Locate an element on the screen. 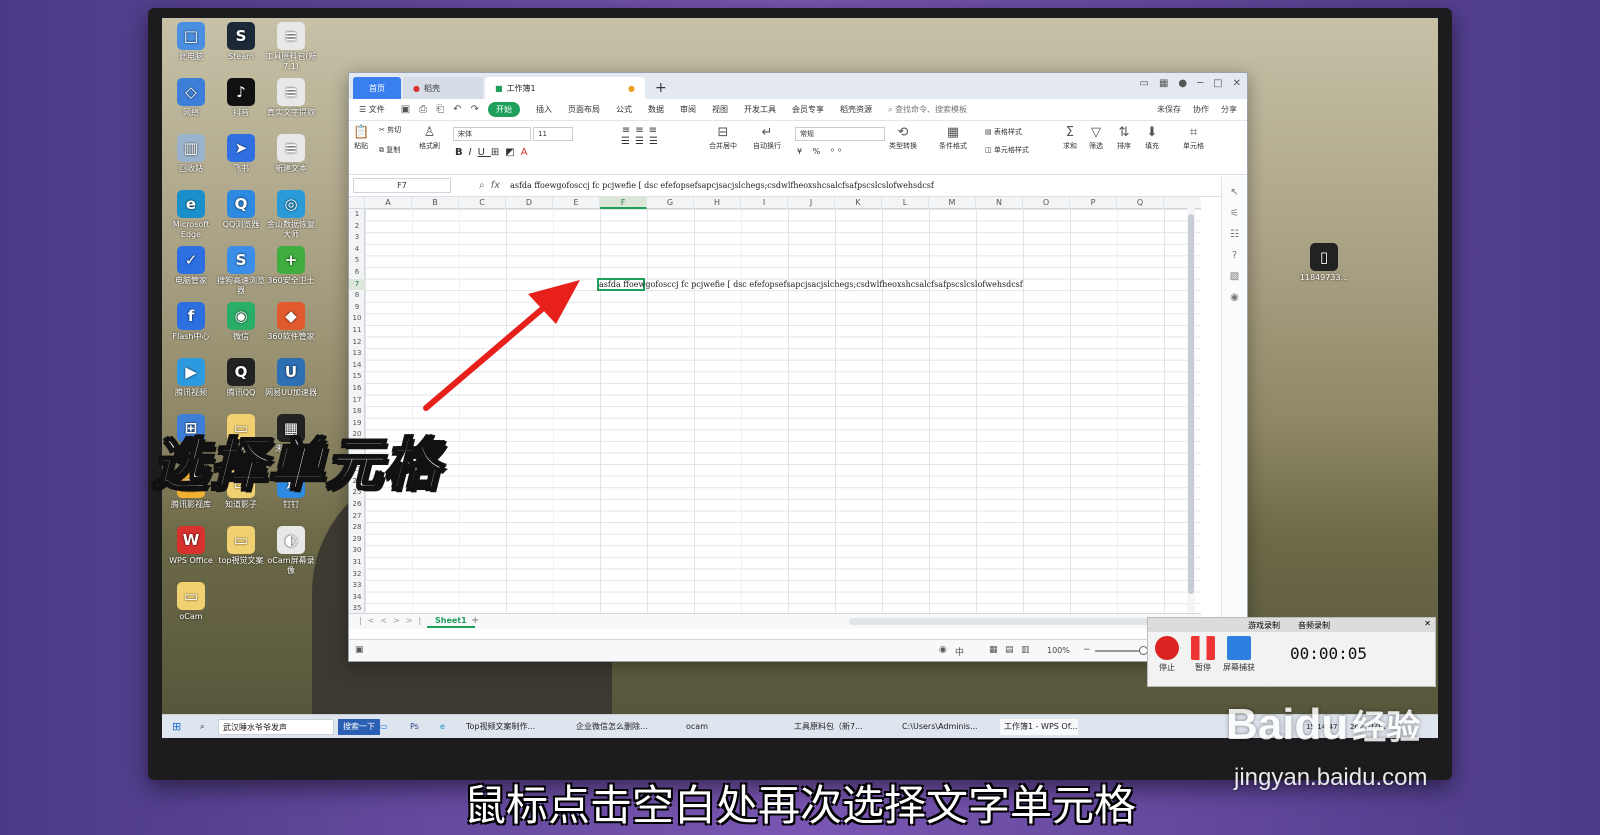 The width and height of the screenshot is (1600, 835). zoom-formula-icon: ⌕ is located at coordinates (482, 185).